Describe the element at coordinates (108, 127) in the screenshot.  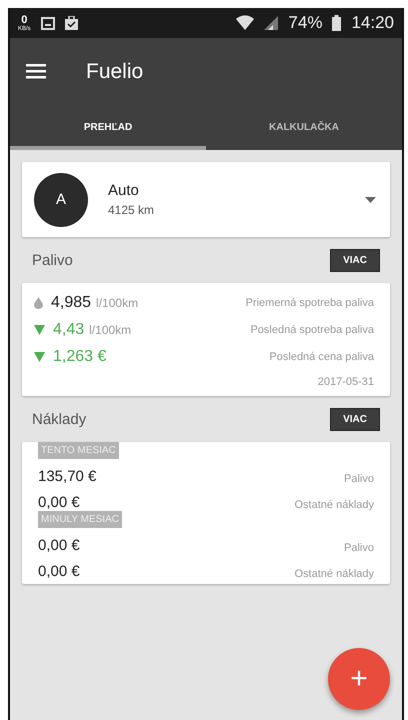
I see `tab: PREHĽAD` at that location.